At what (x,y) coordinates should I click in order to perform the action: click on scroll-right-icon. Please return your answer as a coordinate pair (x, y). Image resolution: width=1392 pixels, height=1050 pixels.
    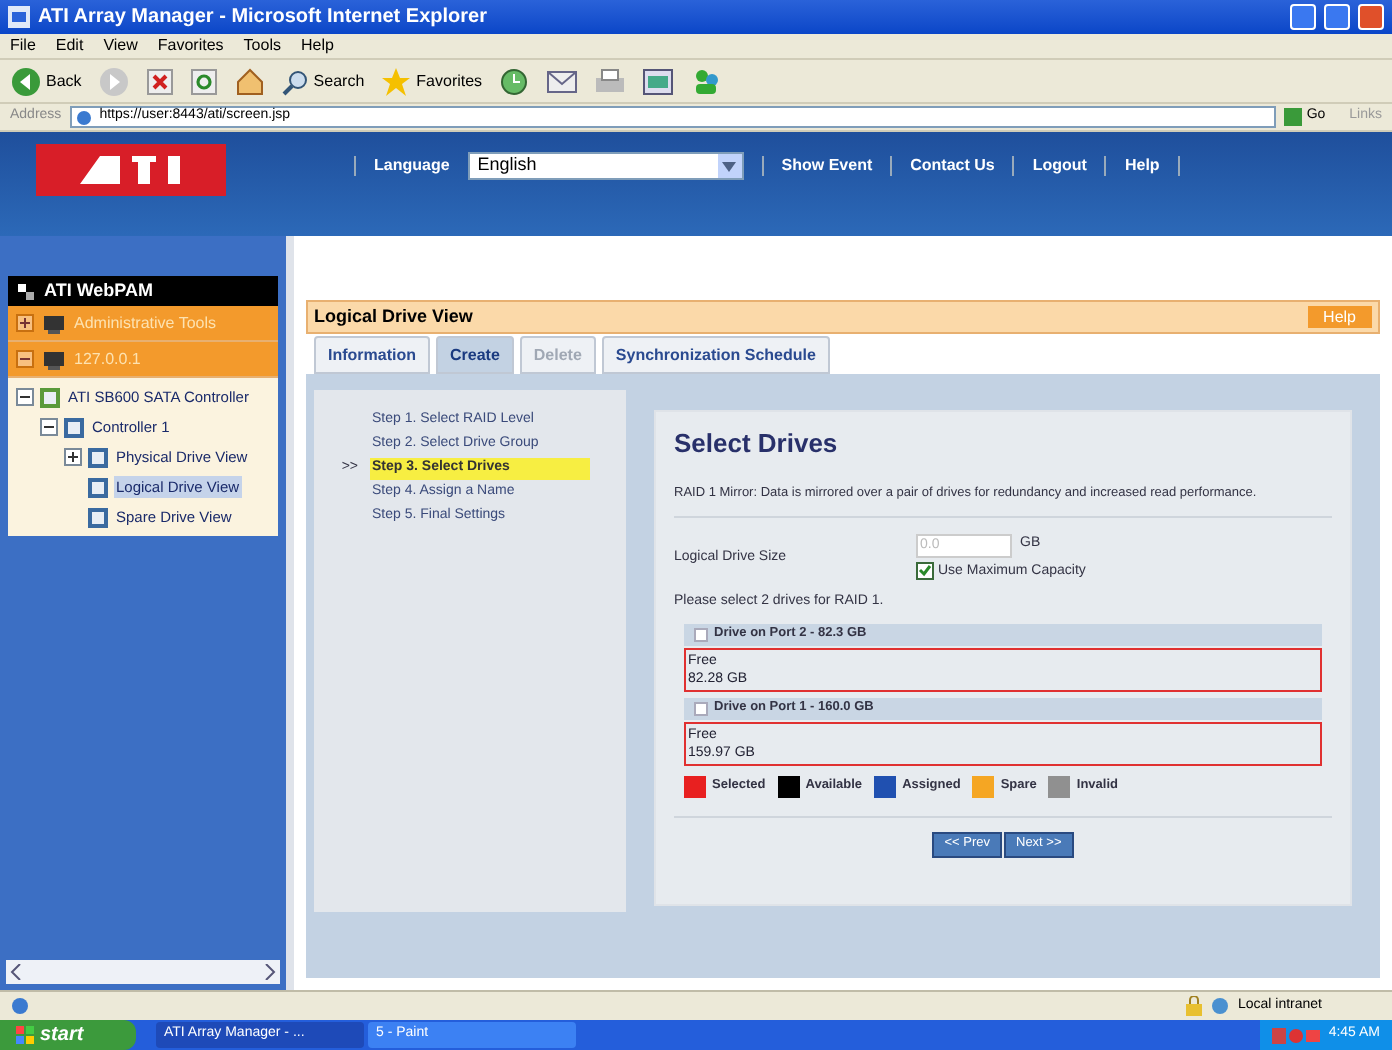
    Looking at the image, I should click on (270, 972).